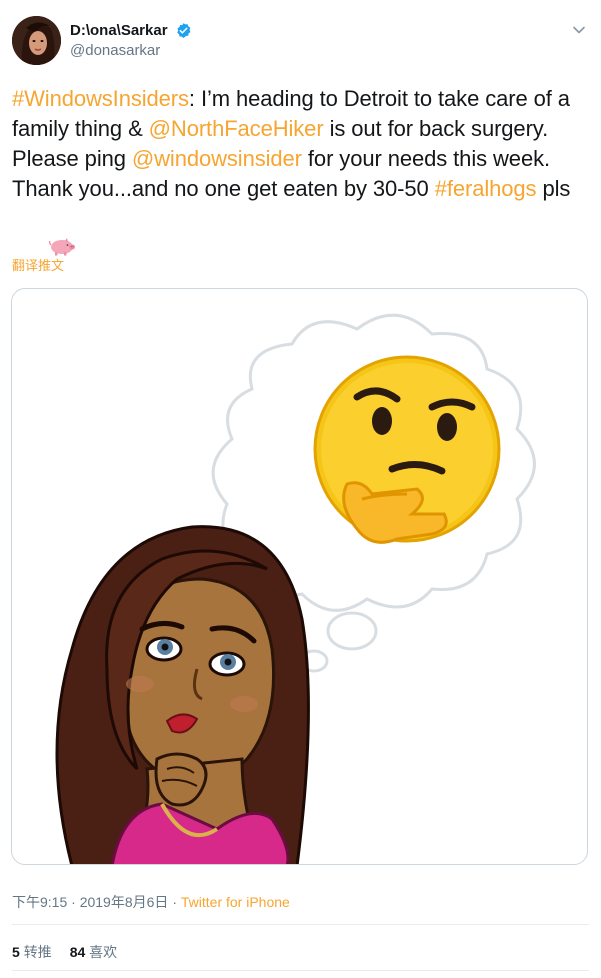 The width and height of the screenshot is (601, 978). I want to click on pig-icon, so click(44, 249).